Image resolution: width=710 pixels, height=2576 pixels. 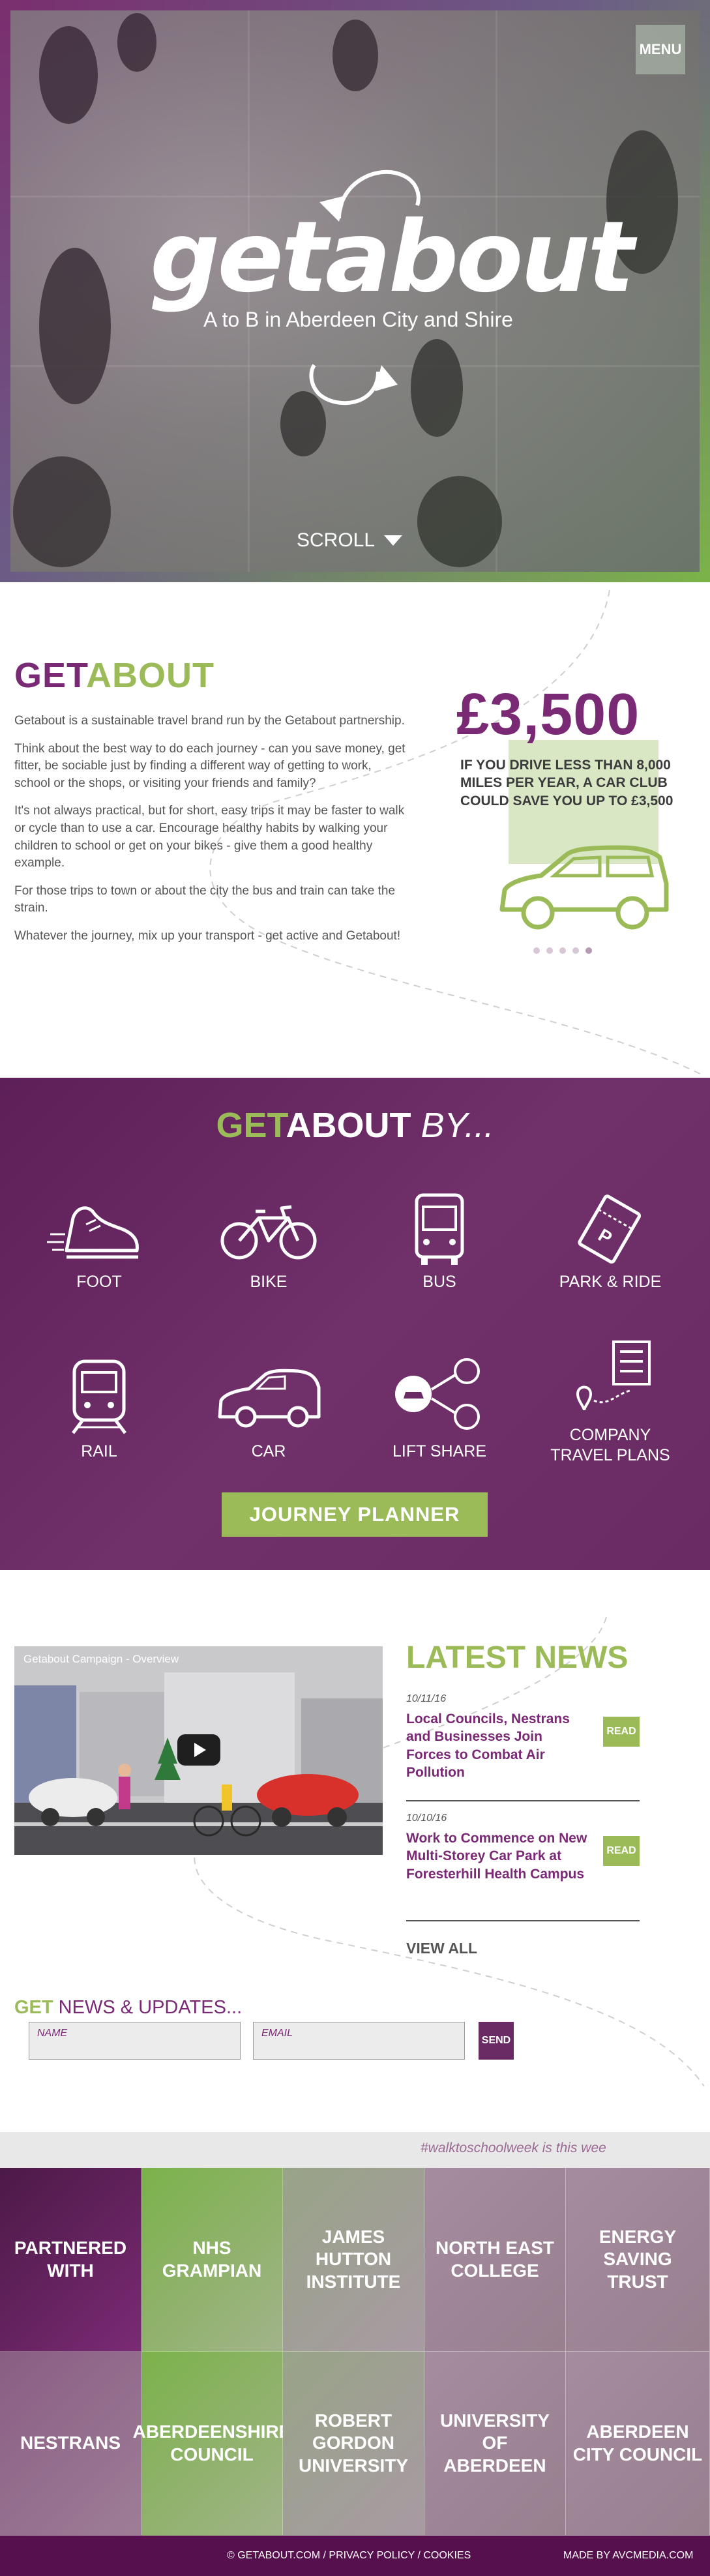 I want to click on partner-tile: ENERGY SAVING TRUST, so click(x=638, y=2260).